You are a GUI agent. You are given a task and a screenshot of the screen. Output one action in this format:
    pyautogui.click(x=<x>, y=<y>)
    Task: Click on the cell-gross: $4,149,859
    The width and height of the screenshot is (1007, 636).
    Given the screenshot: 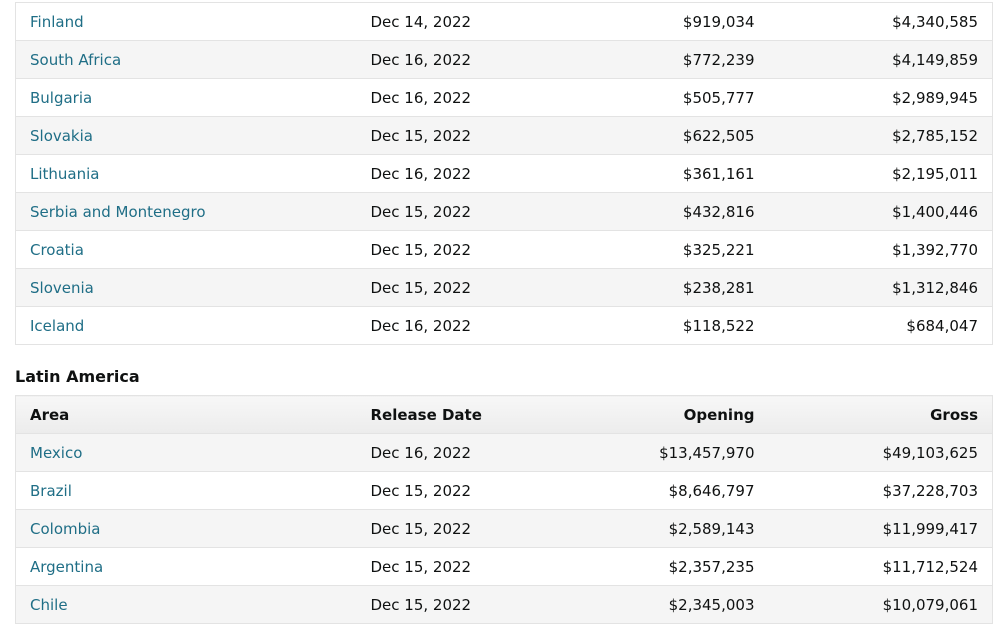 What is the action you would take?
    pyautogui.click(x=880, y=59)
    